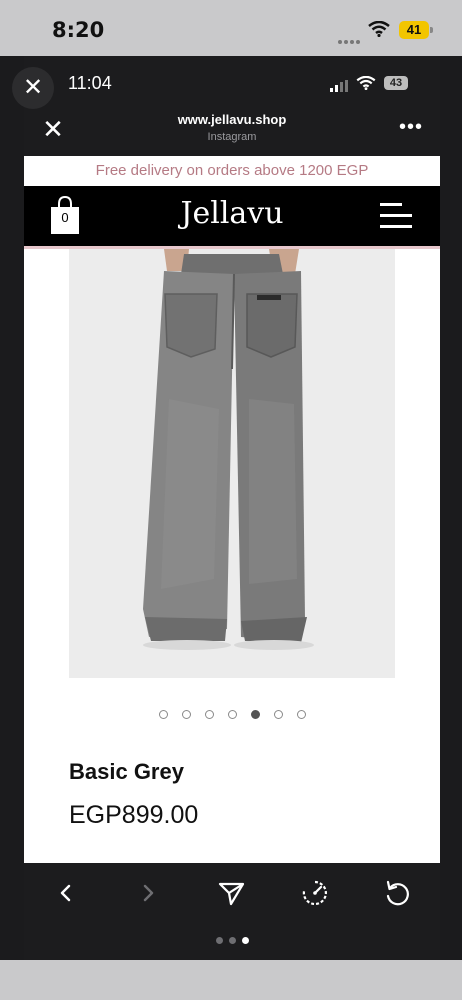 This screenshot has width=462, height=1000. What do you see at coordinates (78, 30) in the screenshot?
I see `outer-status-time: 8:20` at bounding box center [78, 30].